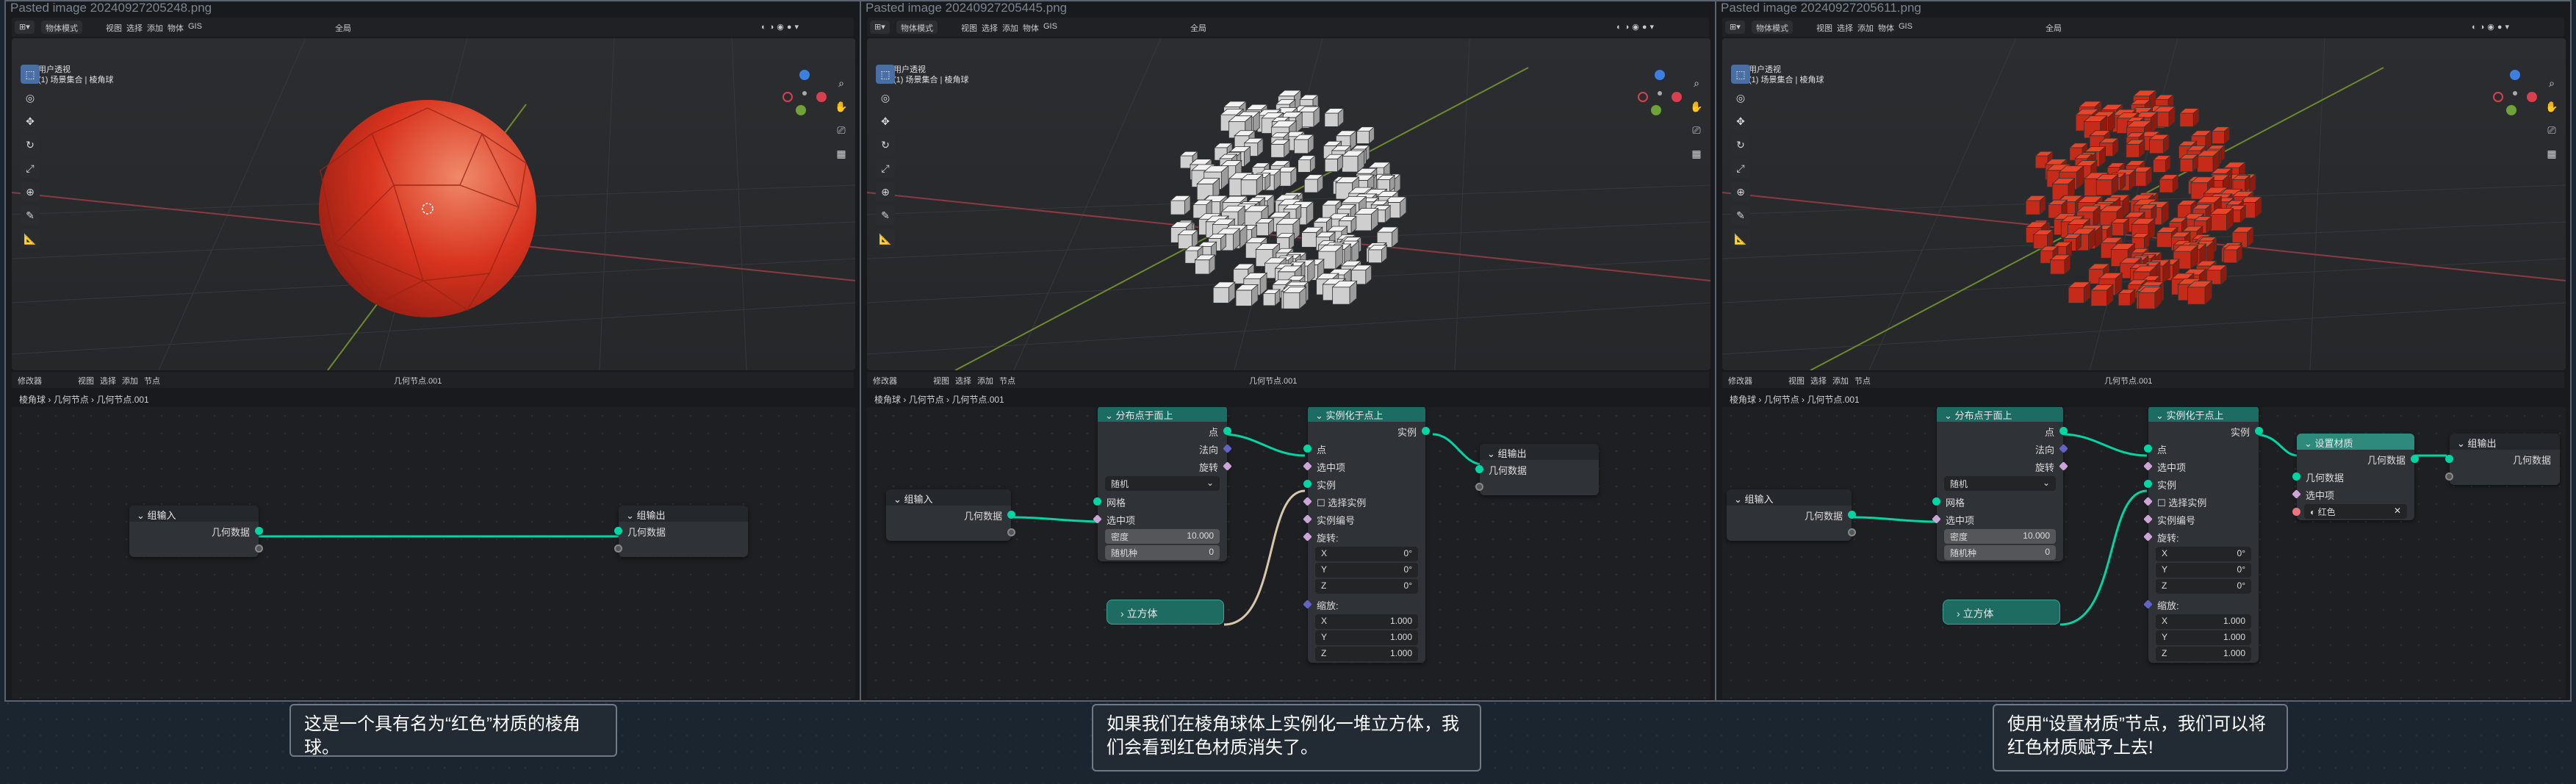 This screenshot has height=784, width=2576. I want to click on node-editor: ⌄ 组输入 几何数据 ⌄ 组输出 几何数据, so click(433, 553).